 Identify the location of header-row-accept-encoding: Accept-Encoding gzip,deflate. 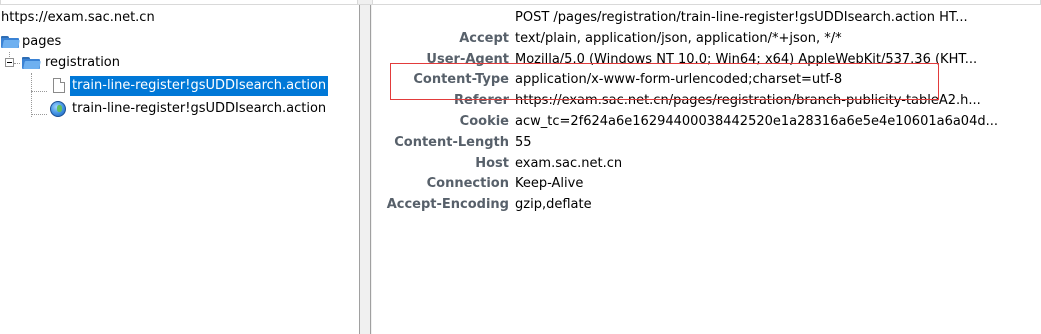
(706, 205).